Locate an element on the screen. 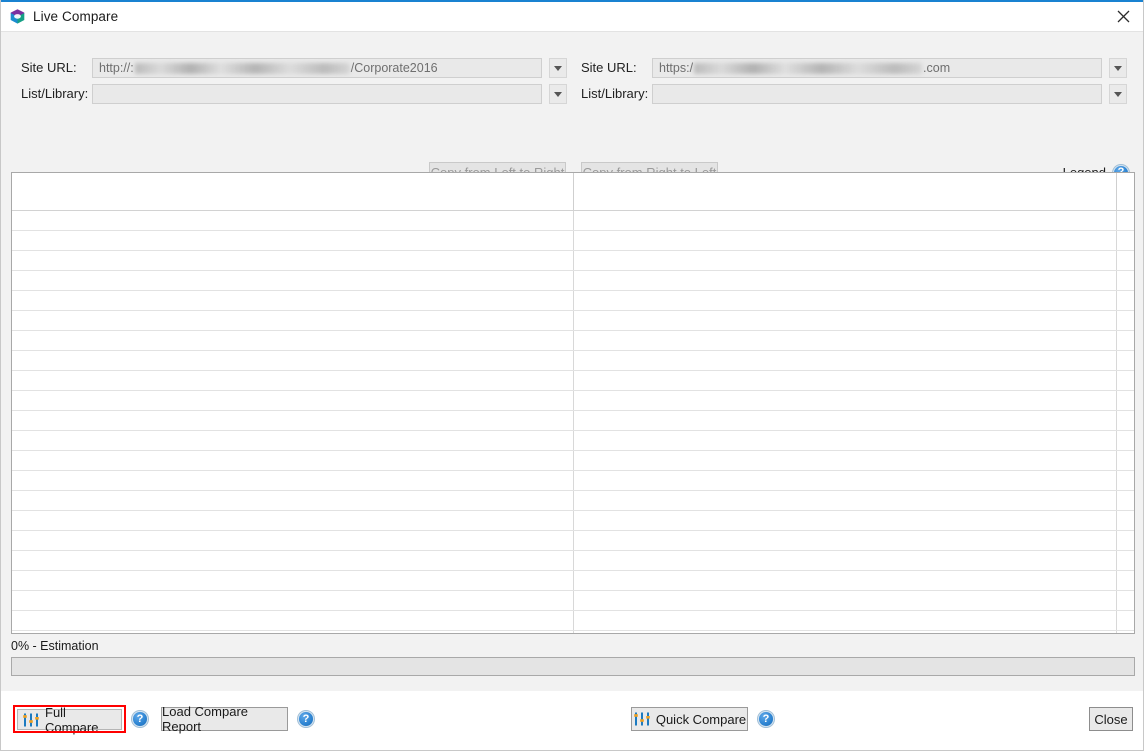  full-compare-button: Full Compare is located at coordinates (69, 720).